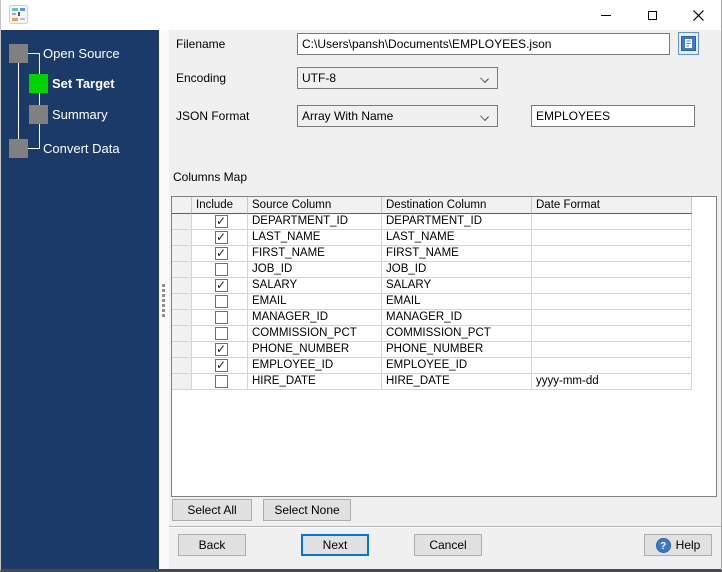 Image resolution: width=722 pixels, height=572 pixels. What do you see at coordinates (220, 205) in the screenshot?
I see `header-cell-include: Include` at bounding box center [220, 205].